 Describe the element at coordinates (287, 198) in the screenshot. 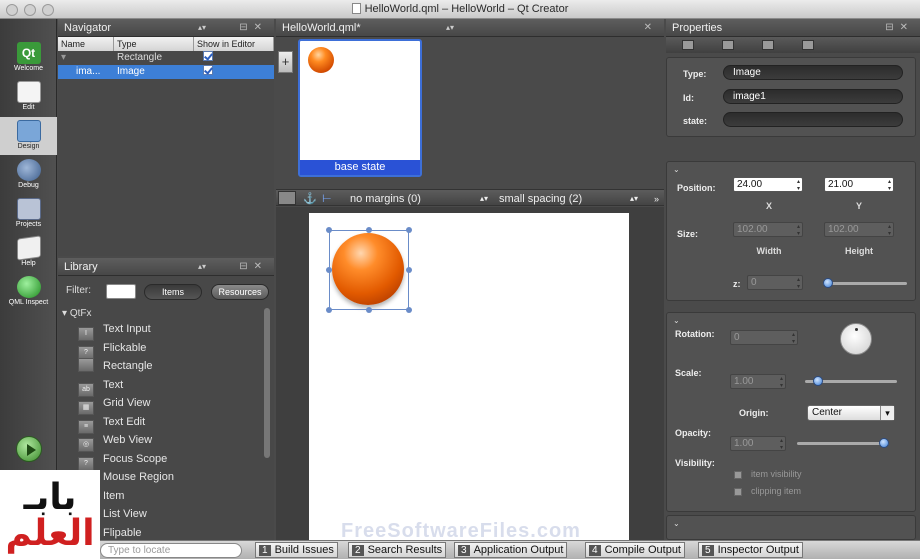

I see `snap-icon` at that location.